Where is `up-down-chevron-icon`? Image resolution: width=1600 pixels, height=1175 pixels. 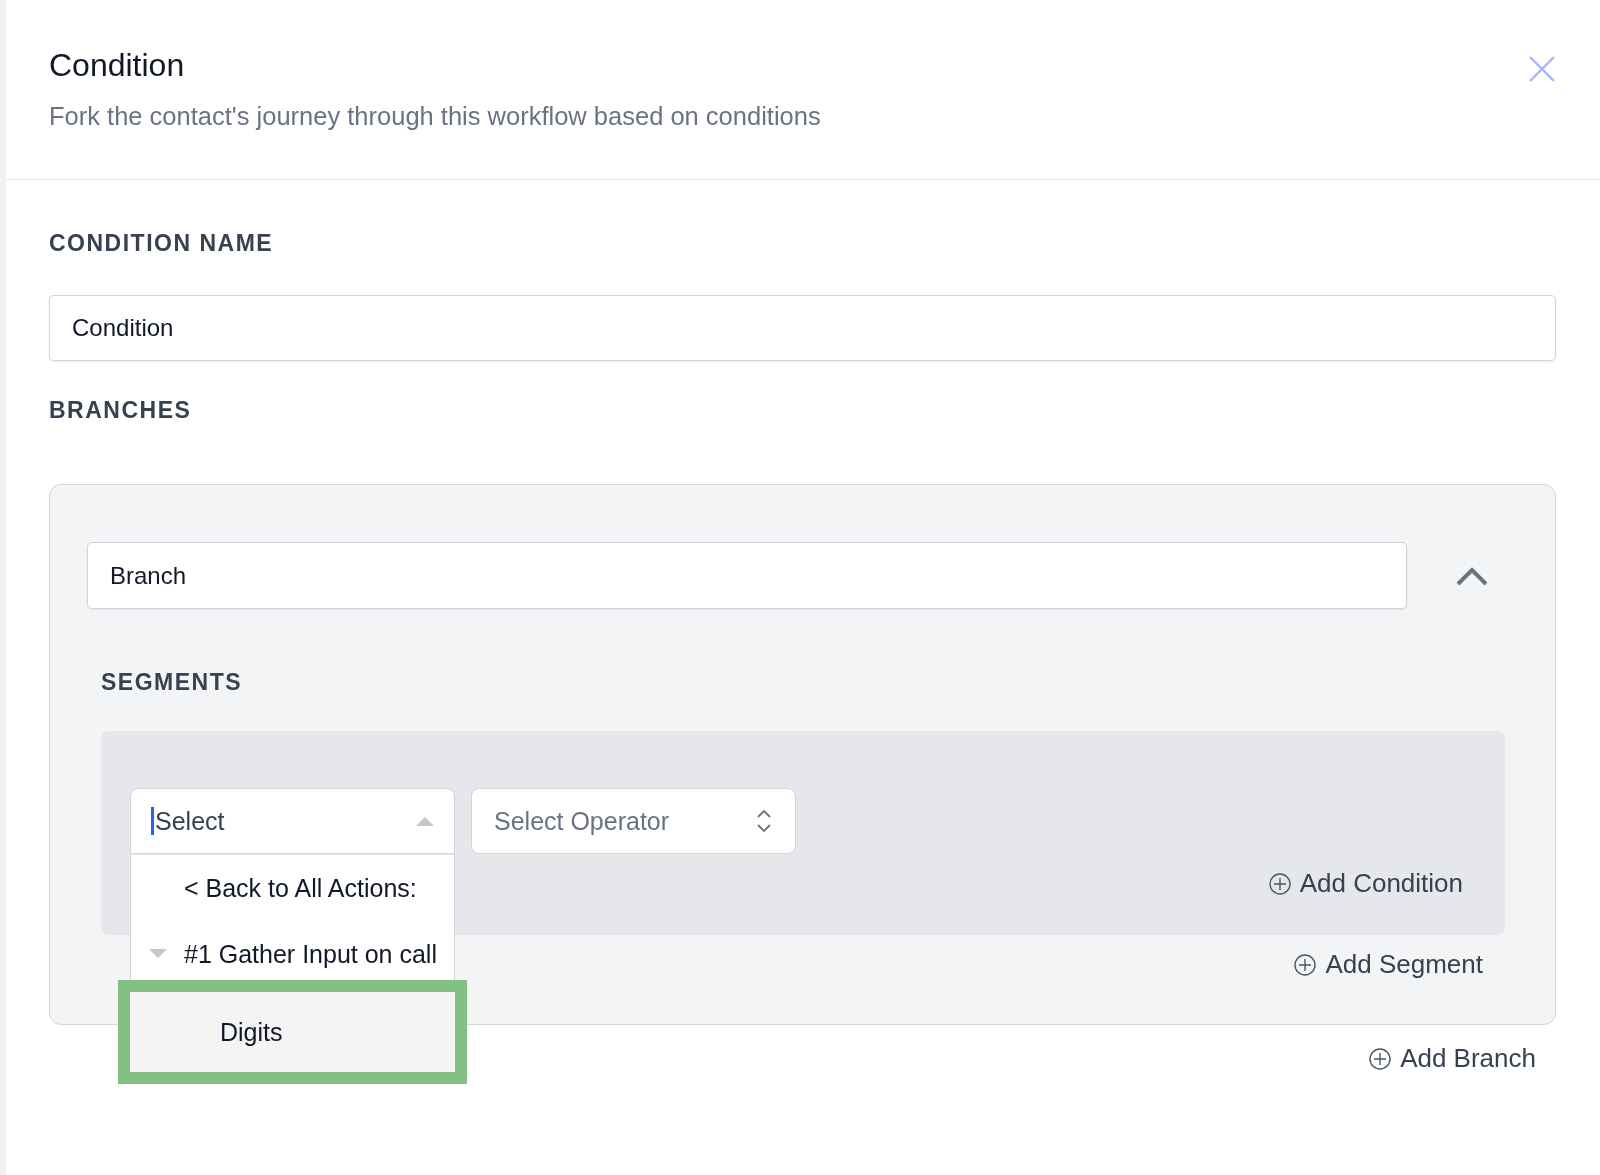
up-down-chevron-icon is located at coordinates (764, 821).